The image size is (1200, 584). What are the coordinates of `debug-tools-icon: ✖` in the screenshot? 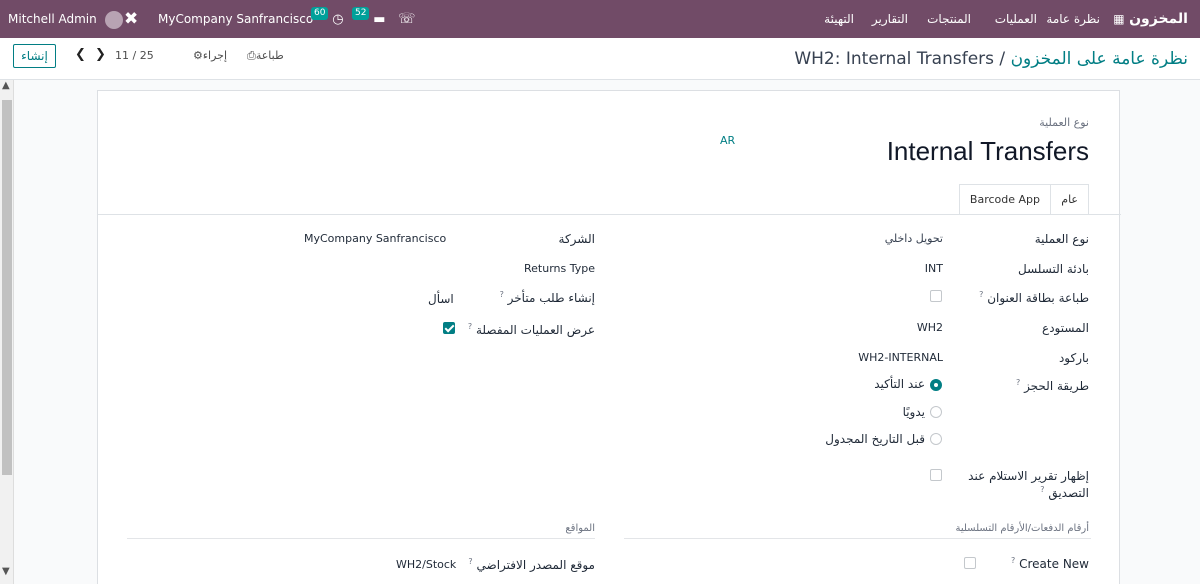 It's located at (131, 19).